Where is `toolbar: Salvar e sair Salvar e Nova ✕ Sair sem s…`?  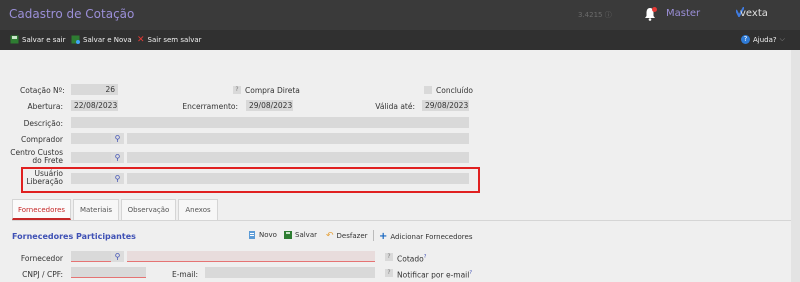
toolbar: Salvar e sair Salvar e Nova ✕ Sair sem s… is located at coordinates (400, 40).